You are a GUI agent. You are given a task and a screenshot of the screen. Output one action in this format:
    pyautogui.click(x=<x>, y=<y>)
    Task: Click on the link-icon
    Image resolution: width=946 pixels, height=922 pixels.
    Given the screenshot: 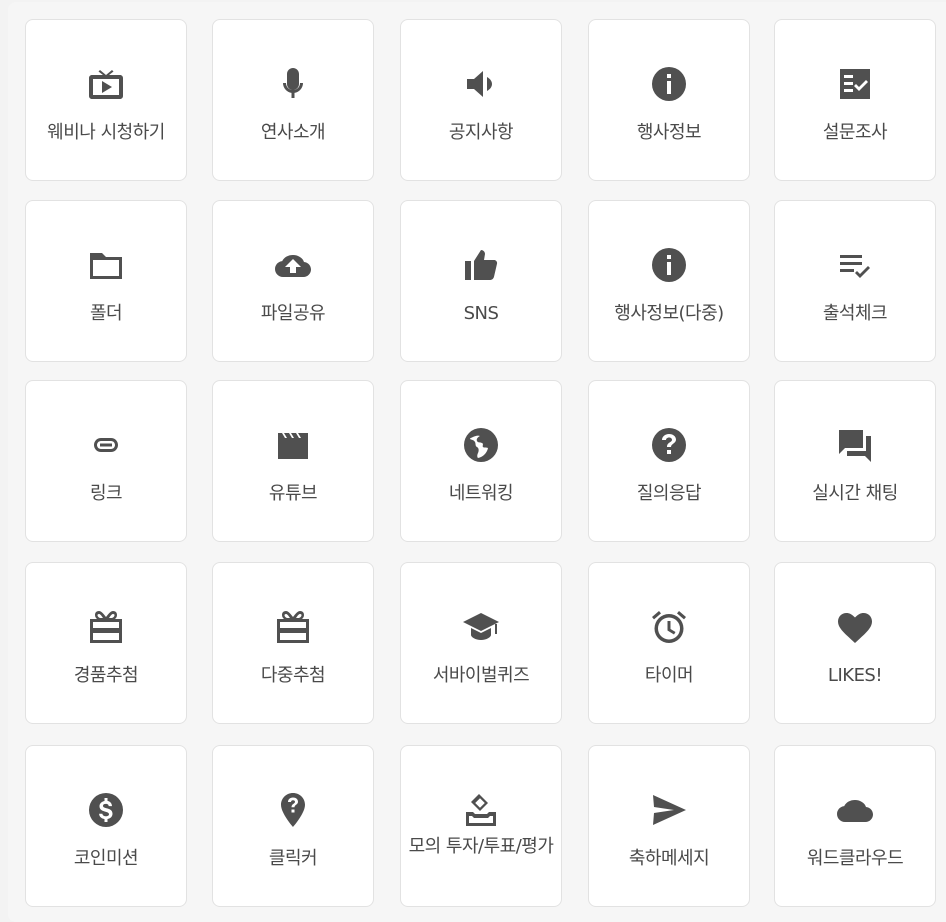 What is the action you would take?
    pyautogui.click(x=106, y=445)
    